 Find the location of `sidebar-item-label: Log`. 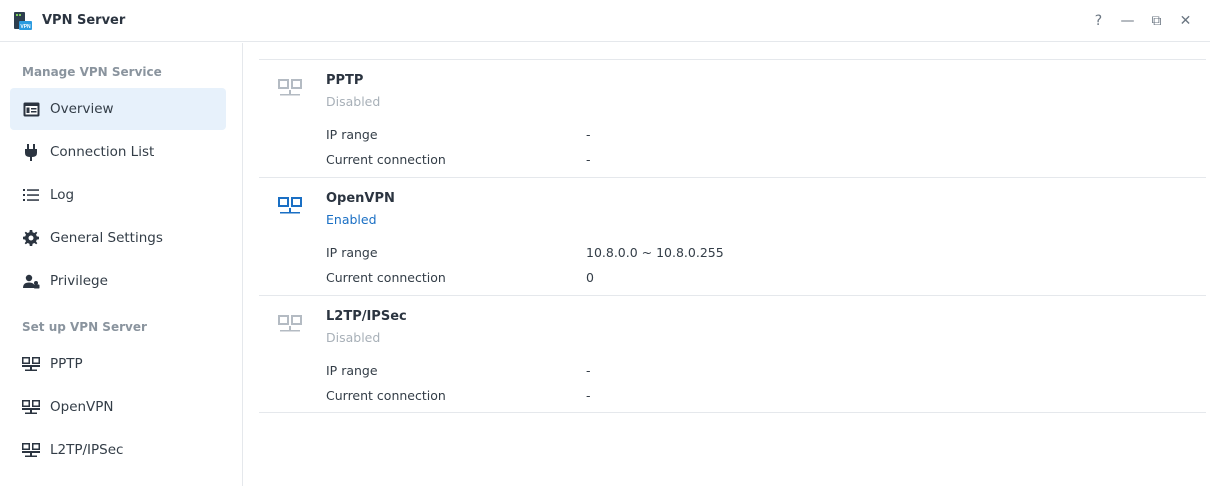

sidebar-item-label: Log is located at coordinates (62, 195).